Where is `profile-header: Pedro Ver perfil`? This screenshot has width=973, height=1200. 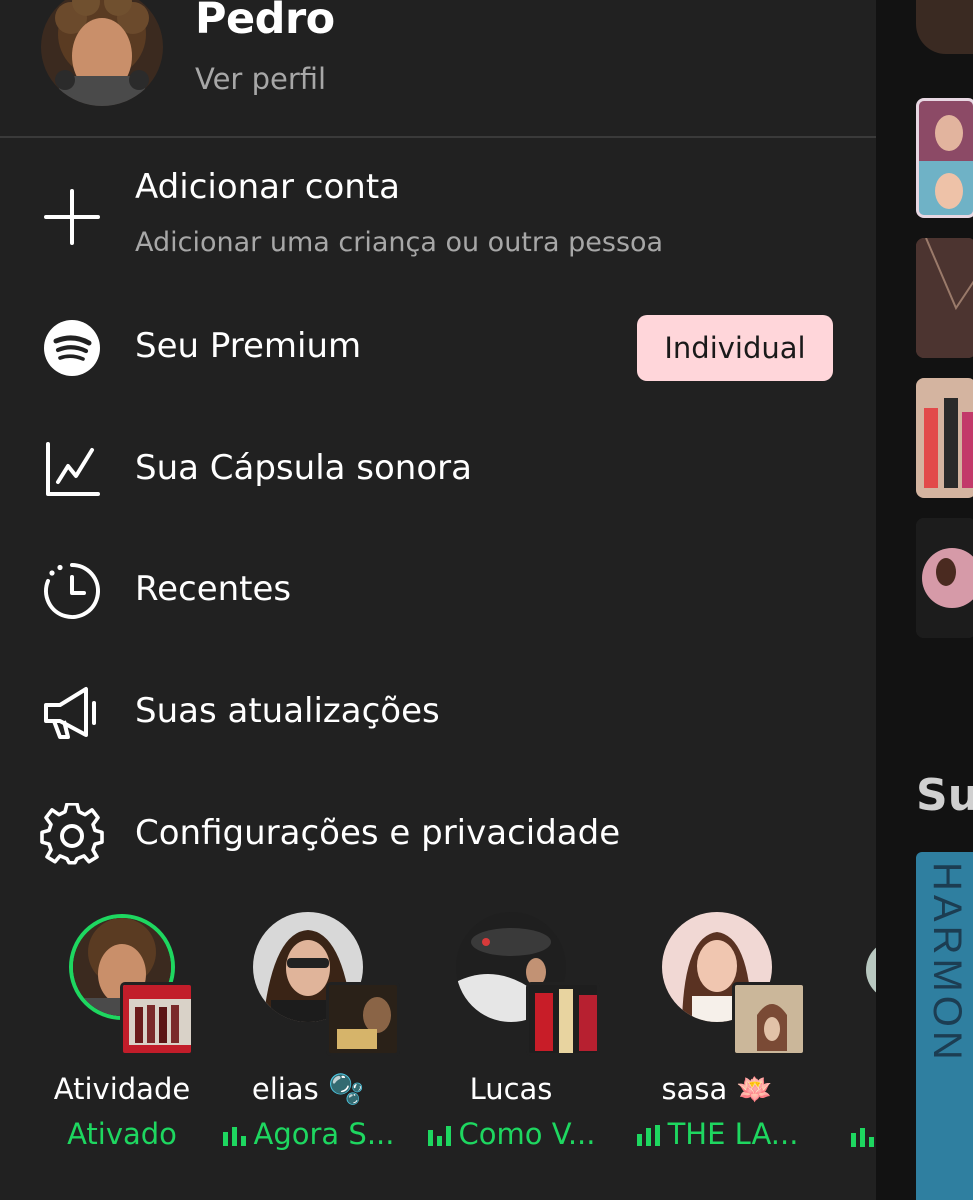
profile-header: Pedro Ver perfil is located at coordinates (438, 69).